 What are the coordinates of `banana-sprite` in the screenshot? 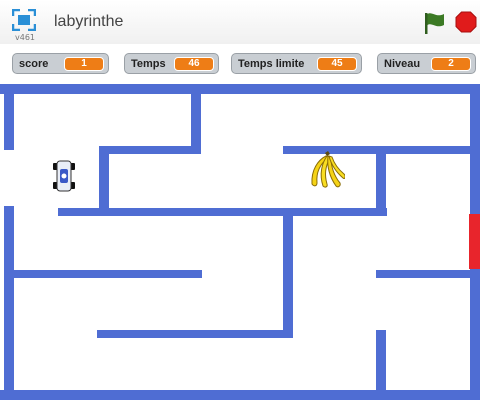 It's located at (328, 169).